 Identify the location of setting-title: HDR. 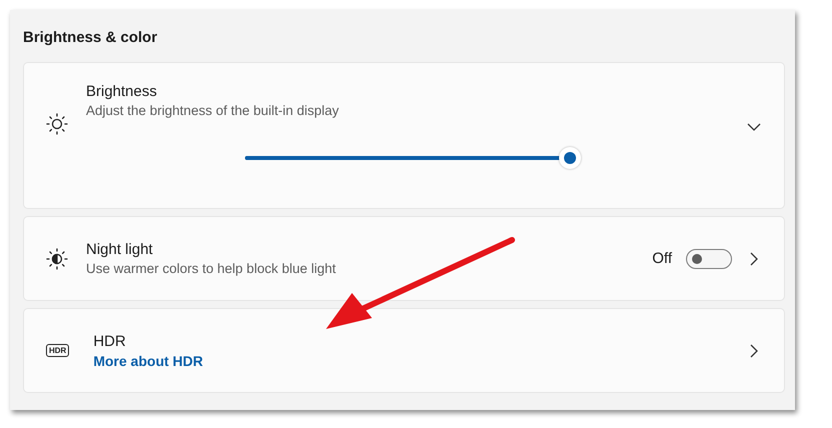
(109, 341).